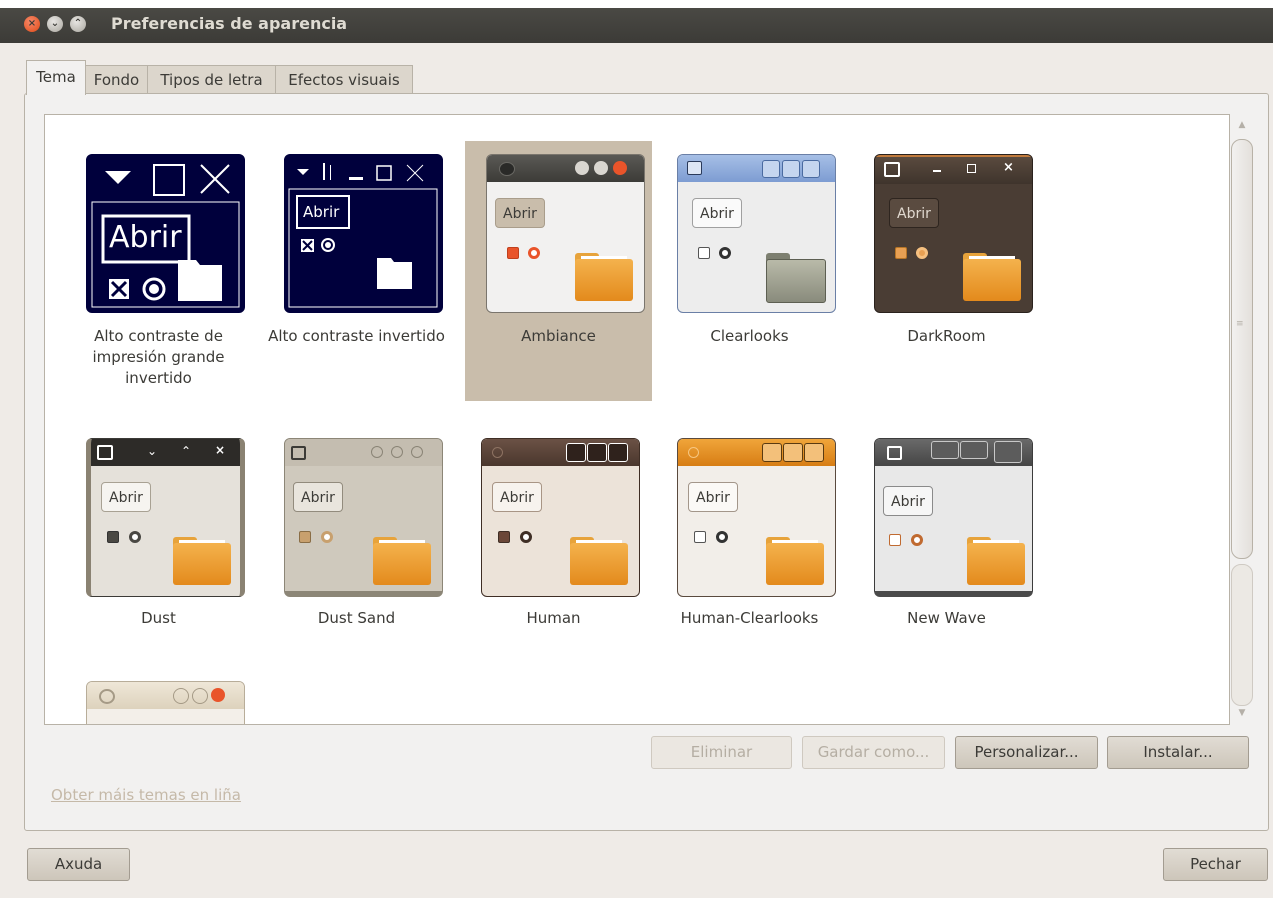 The width and height of the screenshot is (1273, 898). I want to click on theme-item: Abrir Human, so click(553, 555).